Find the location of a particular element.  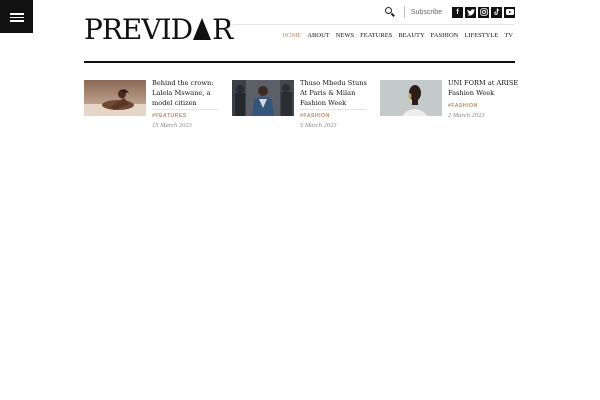

social-links: f is located at coordinates (483, 12).